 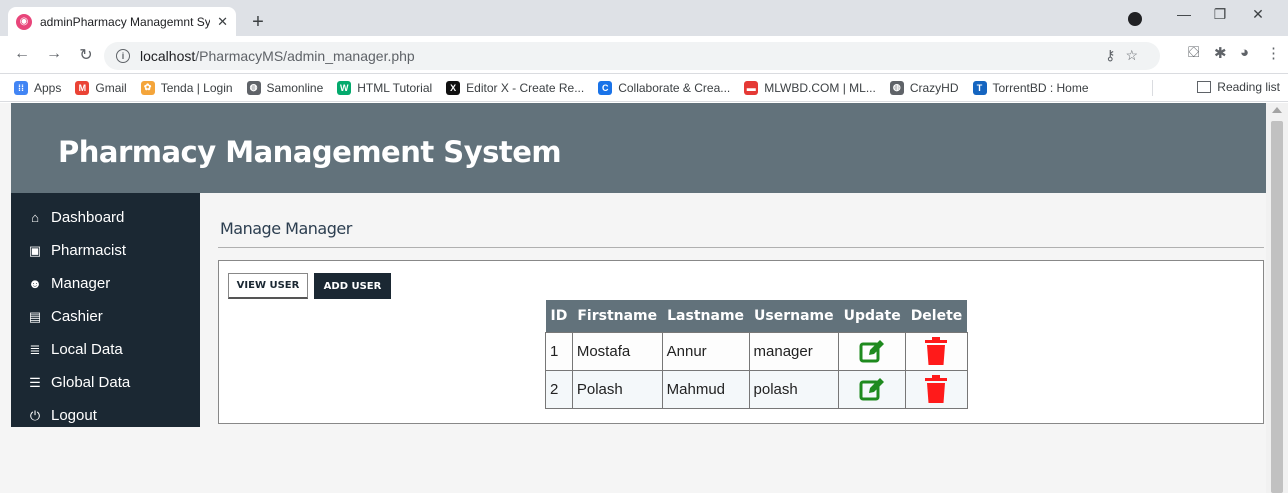 I want to click on sidebar-item-label: Pharmacist, so click(x=89, y=250).